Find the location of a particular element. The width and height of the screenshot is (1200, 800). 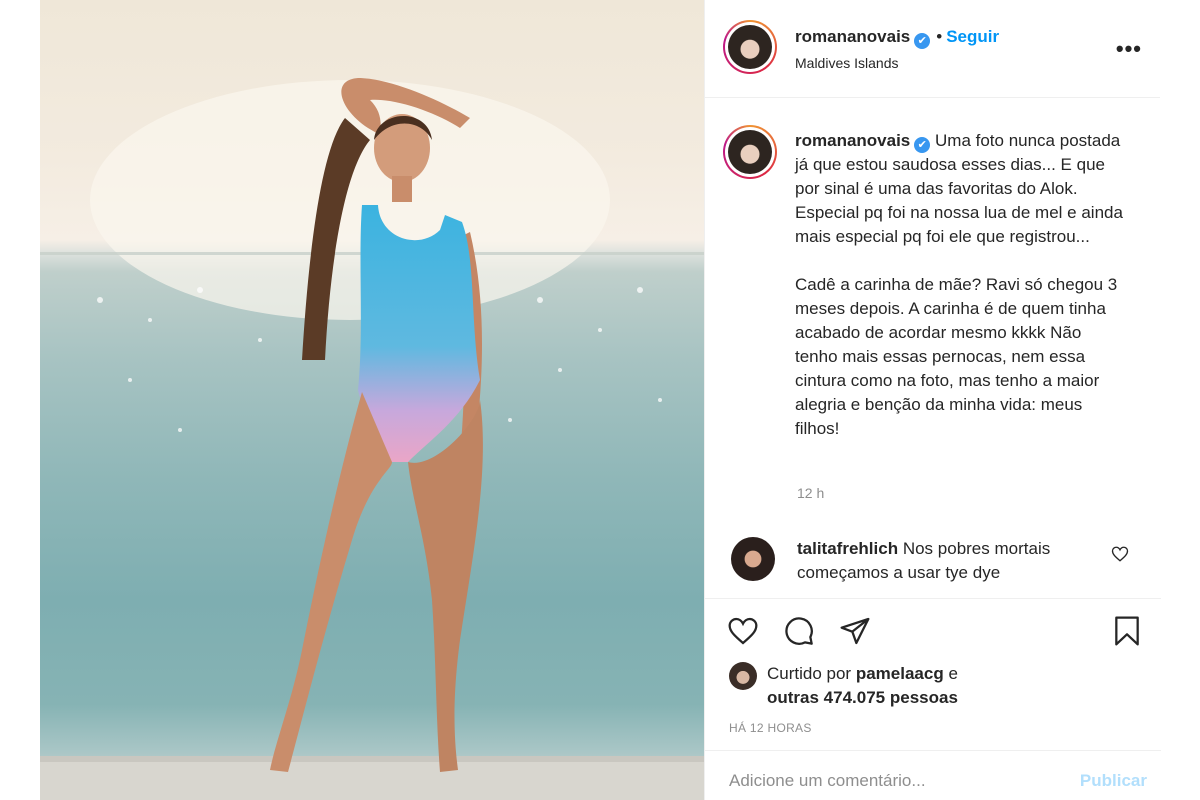

follow-button: Seguir is located at coordinates (972, 36).